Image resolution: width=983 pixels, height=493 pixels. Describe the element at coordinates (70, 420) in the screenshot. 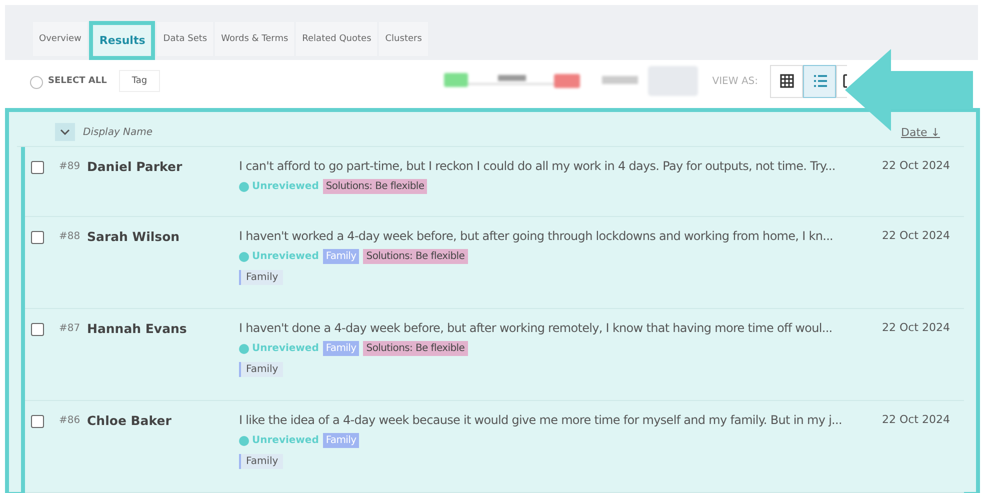

I see `row-number: #86` at that location.